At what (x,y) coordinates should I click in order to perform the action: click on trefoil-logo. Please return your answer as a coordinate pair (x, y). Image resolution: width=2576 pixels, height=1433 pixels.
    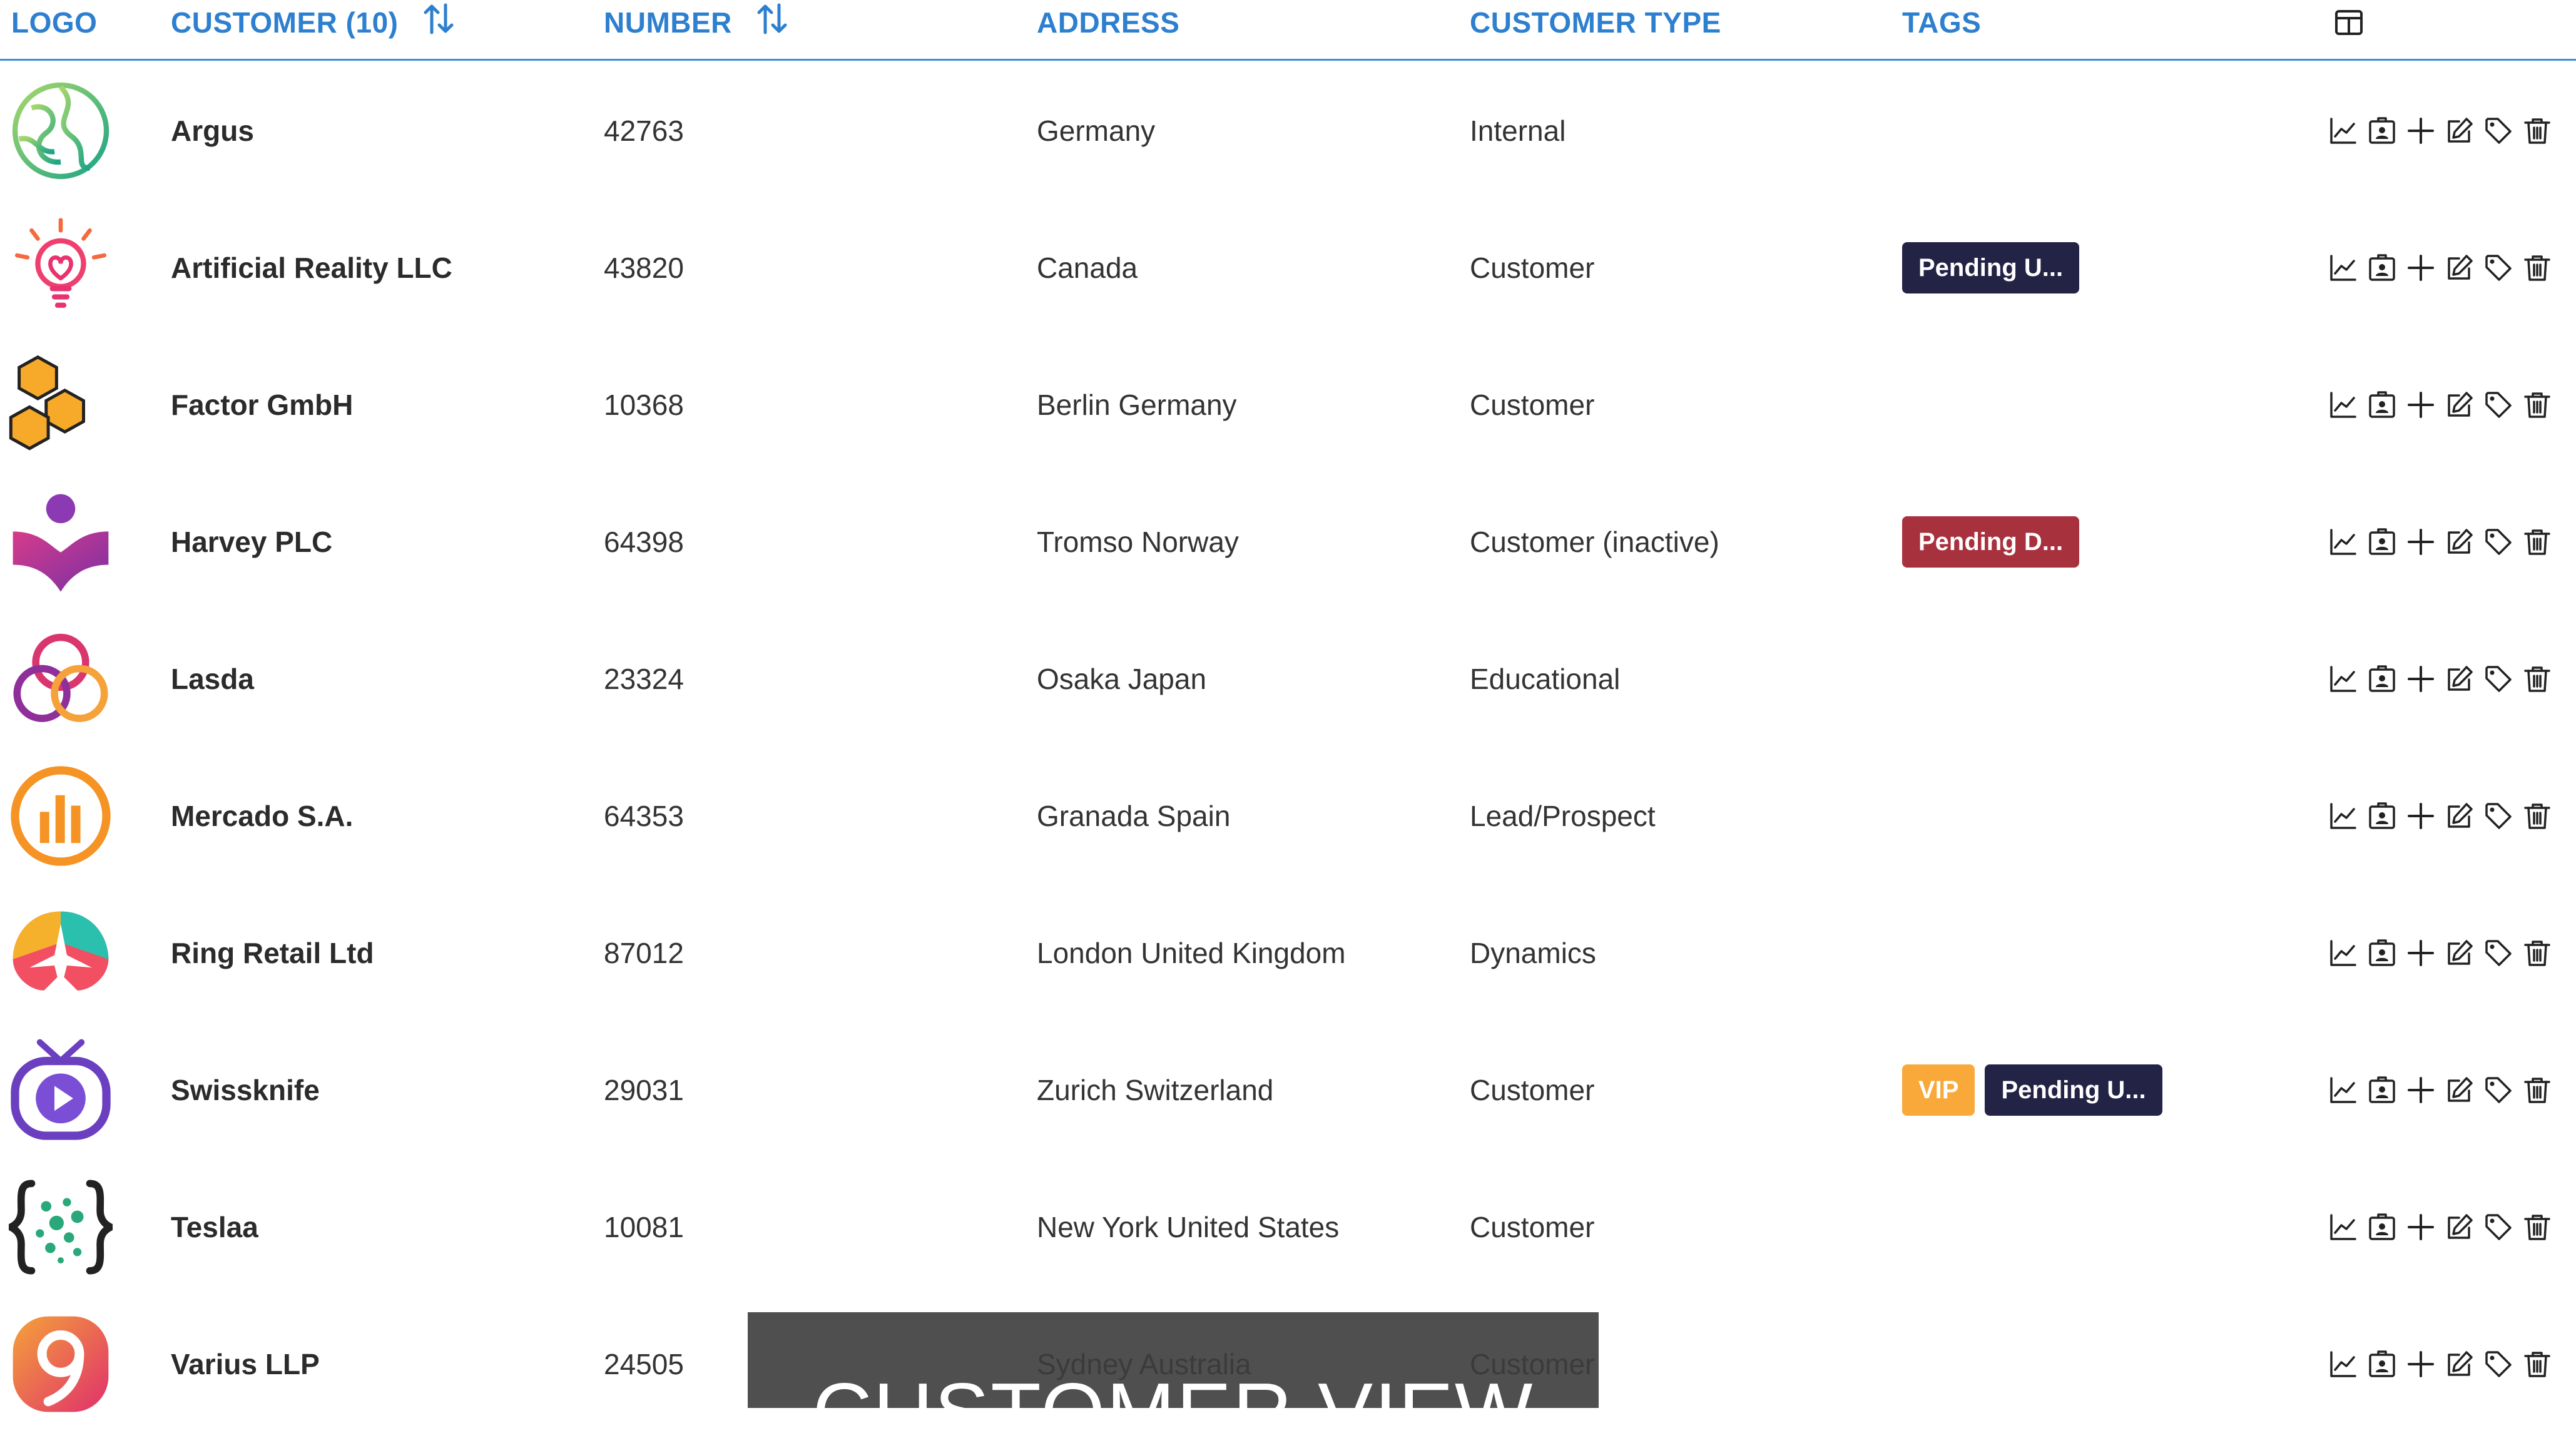
    Looking at the image, I should click on (61, 679).